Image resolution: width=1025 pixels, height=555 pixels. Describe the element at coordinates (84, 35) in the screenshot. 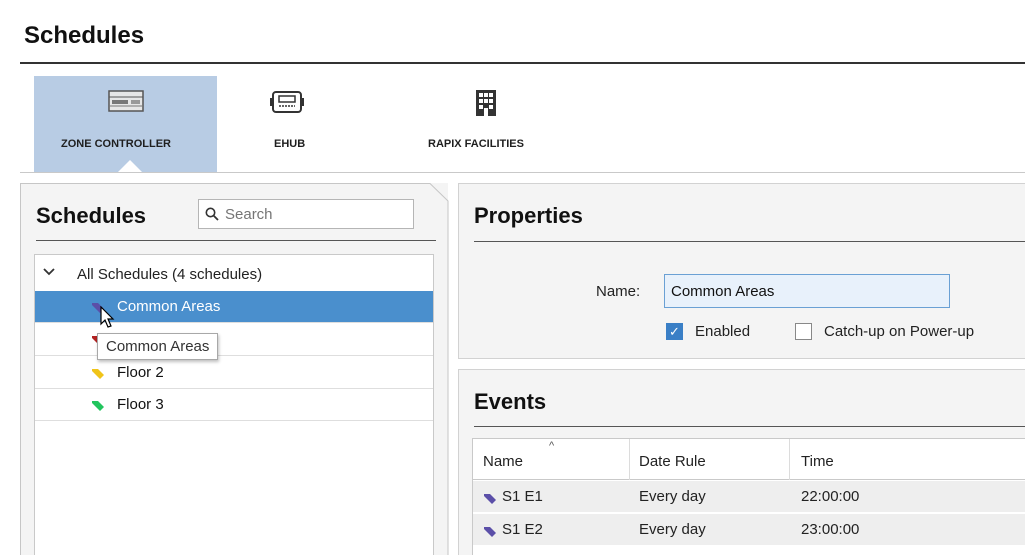

I see `page-title: Schedules` at that location.